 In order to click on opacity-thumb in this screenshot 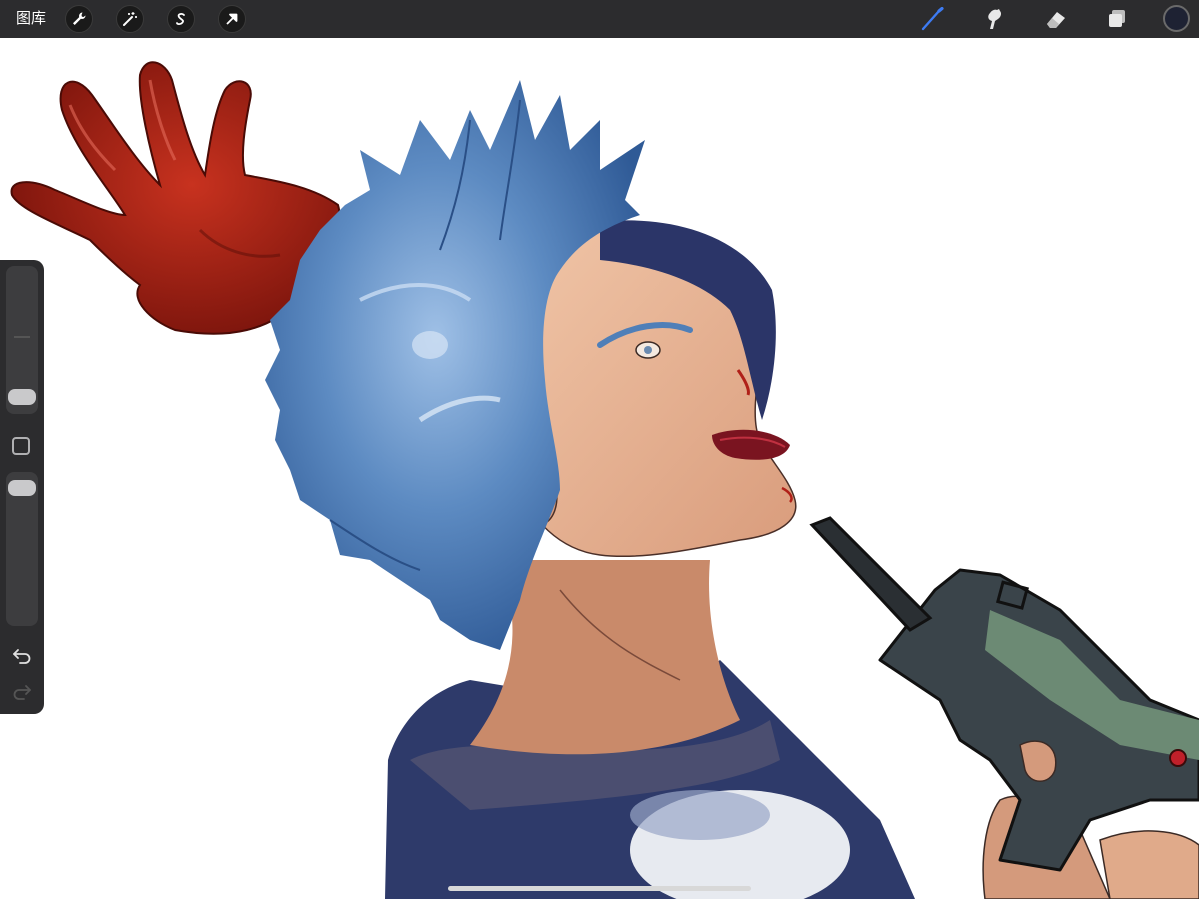, I will do `click(22, 488)`.